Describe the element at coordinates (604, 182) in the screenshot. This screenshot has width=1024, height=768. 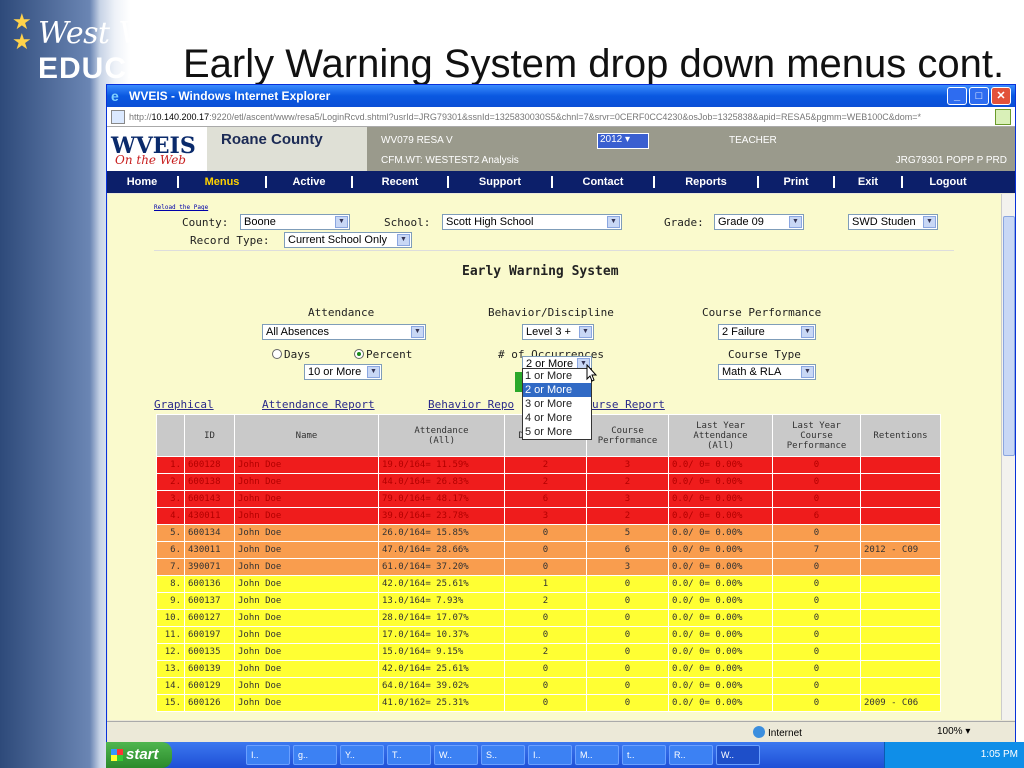
I see `nav-contact: Contact` at that location.